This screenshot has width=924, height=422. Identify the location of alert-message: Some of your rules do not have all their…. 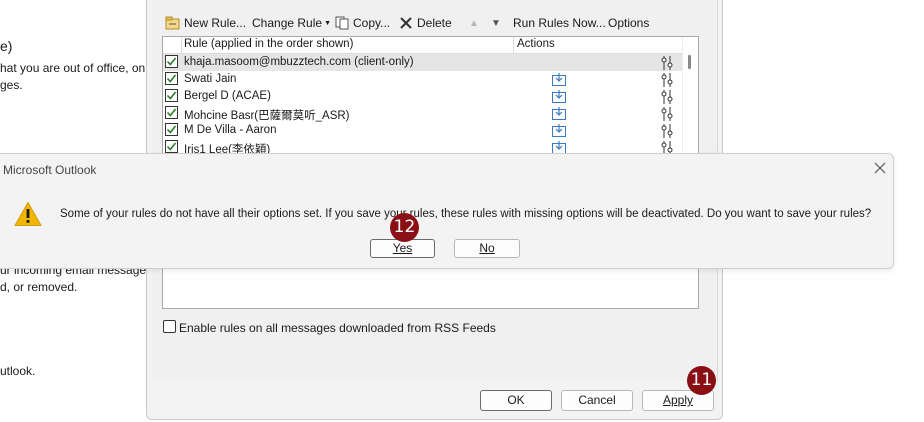
(466, 214).